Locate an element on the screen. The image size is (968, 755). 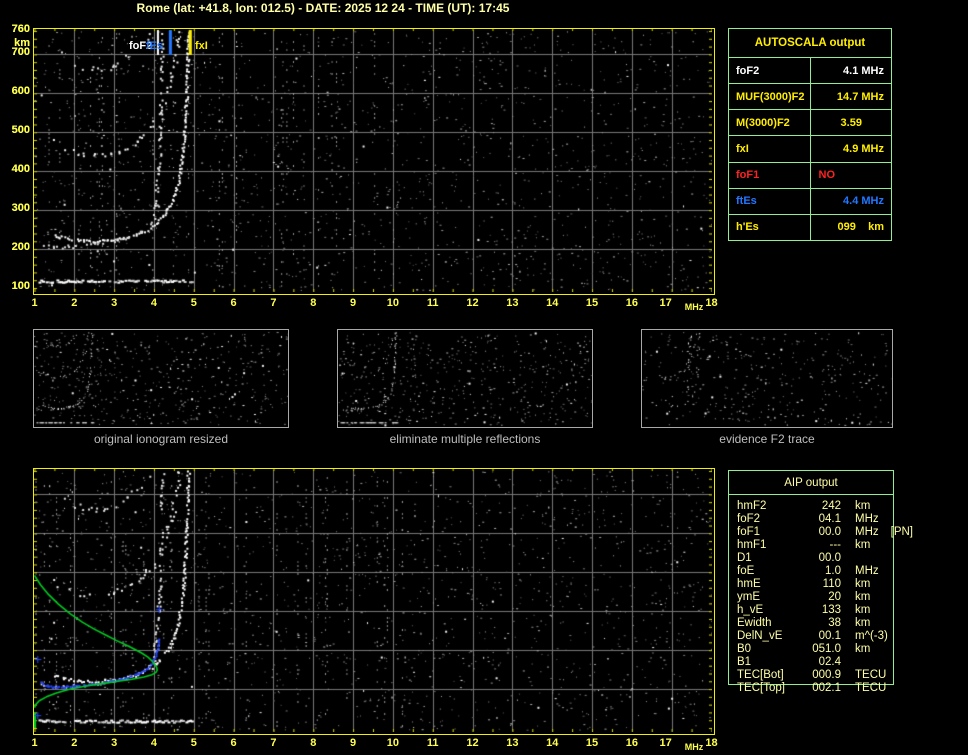
aip-param-name: hmF1 is located at coordinates (752, 545).